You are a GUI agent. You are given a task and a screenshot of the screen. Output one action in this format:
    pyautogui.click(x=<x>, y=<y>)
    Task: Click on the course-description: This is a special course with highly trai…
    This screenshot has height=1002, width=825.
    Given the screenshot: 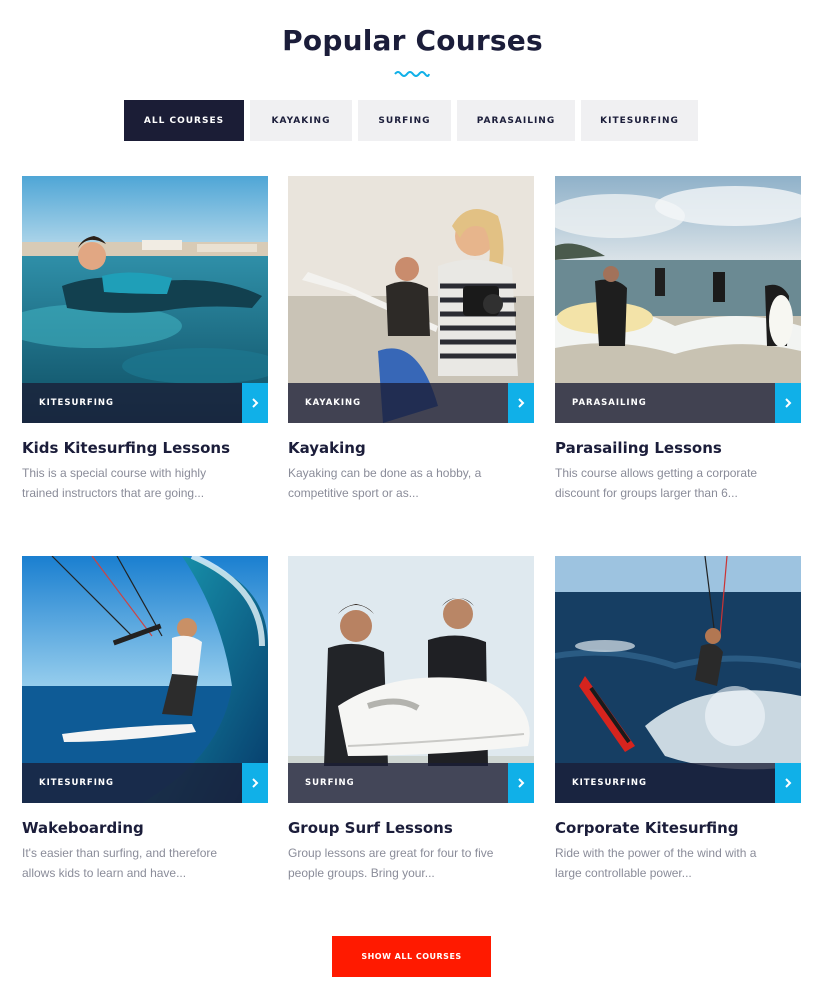 What is the action you would take?
    pyautogui.click(x=114, y=483)
    